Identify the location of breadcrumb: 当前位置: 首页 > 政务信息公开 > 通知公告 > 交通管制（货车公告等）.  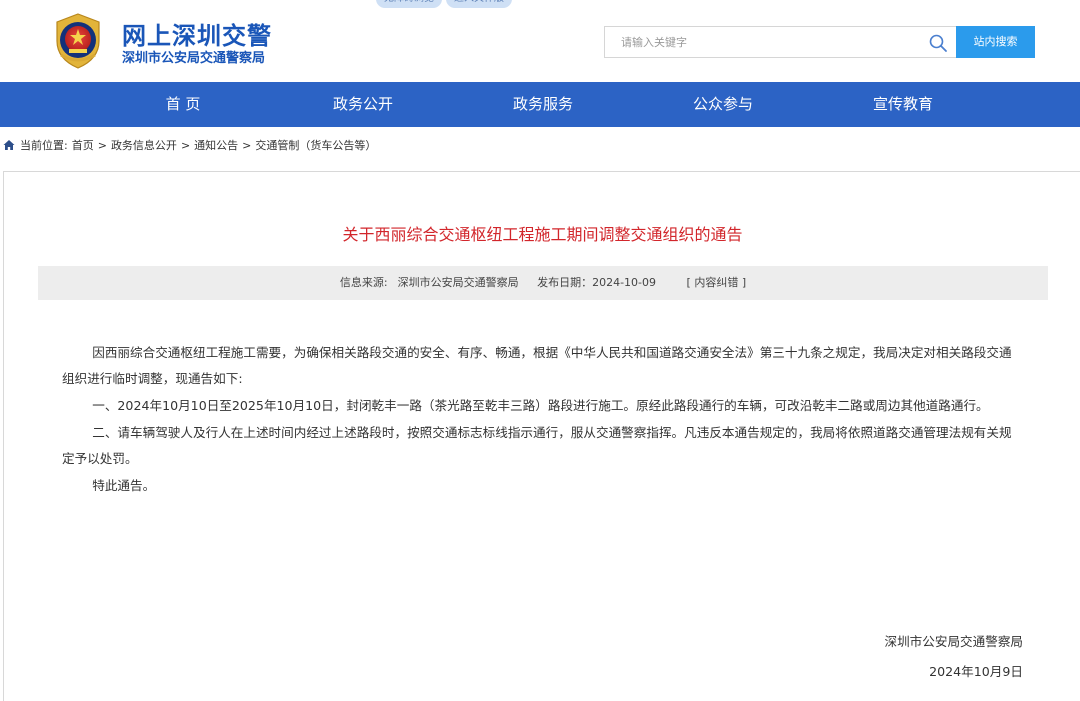
(191, 145).